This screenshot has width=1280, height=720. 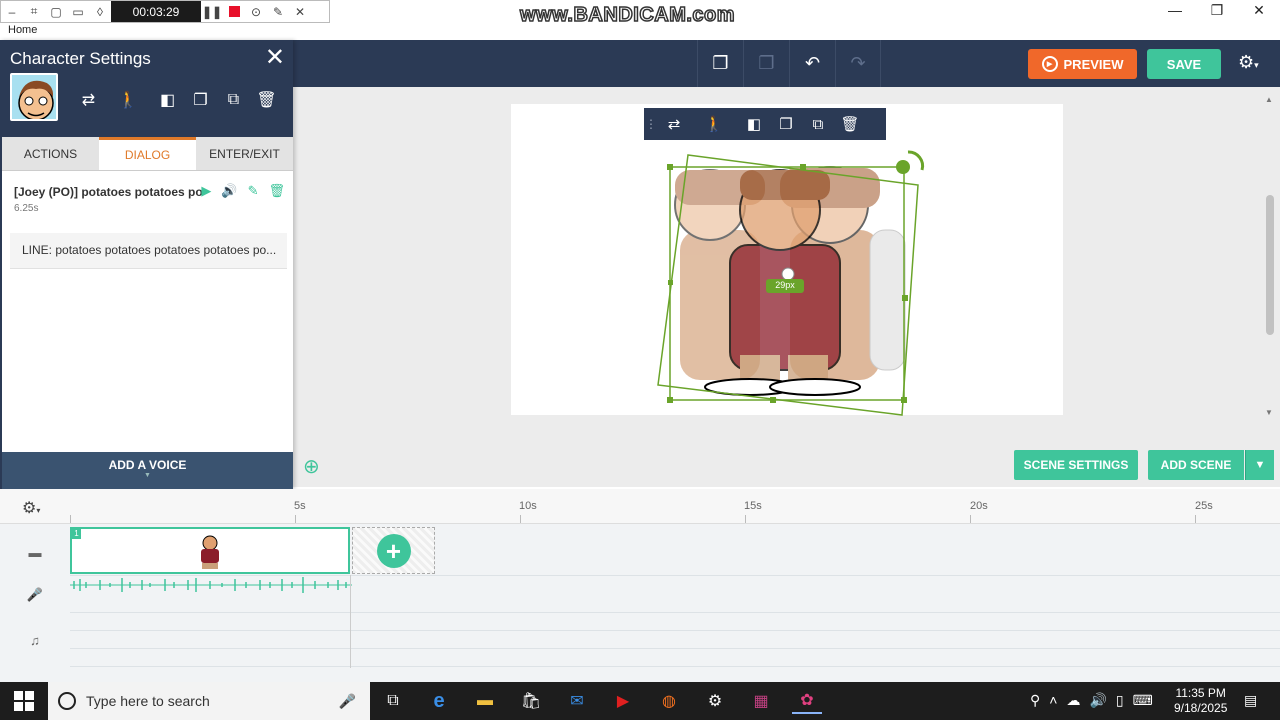 I want to click on winrar-icon: ▦, so click(x=761, y=701).